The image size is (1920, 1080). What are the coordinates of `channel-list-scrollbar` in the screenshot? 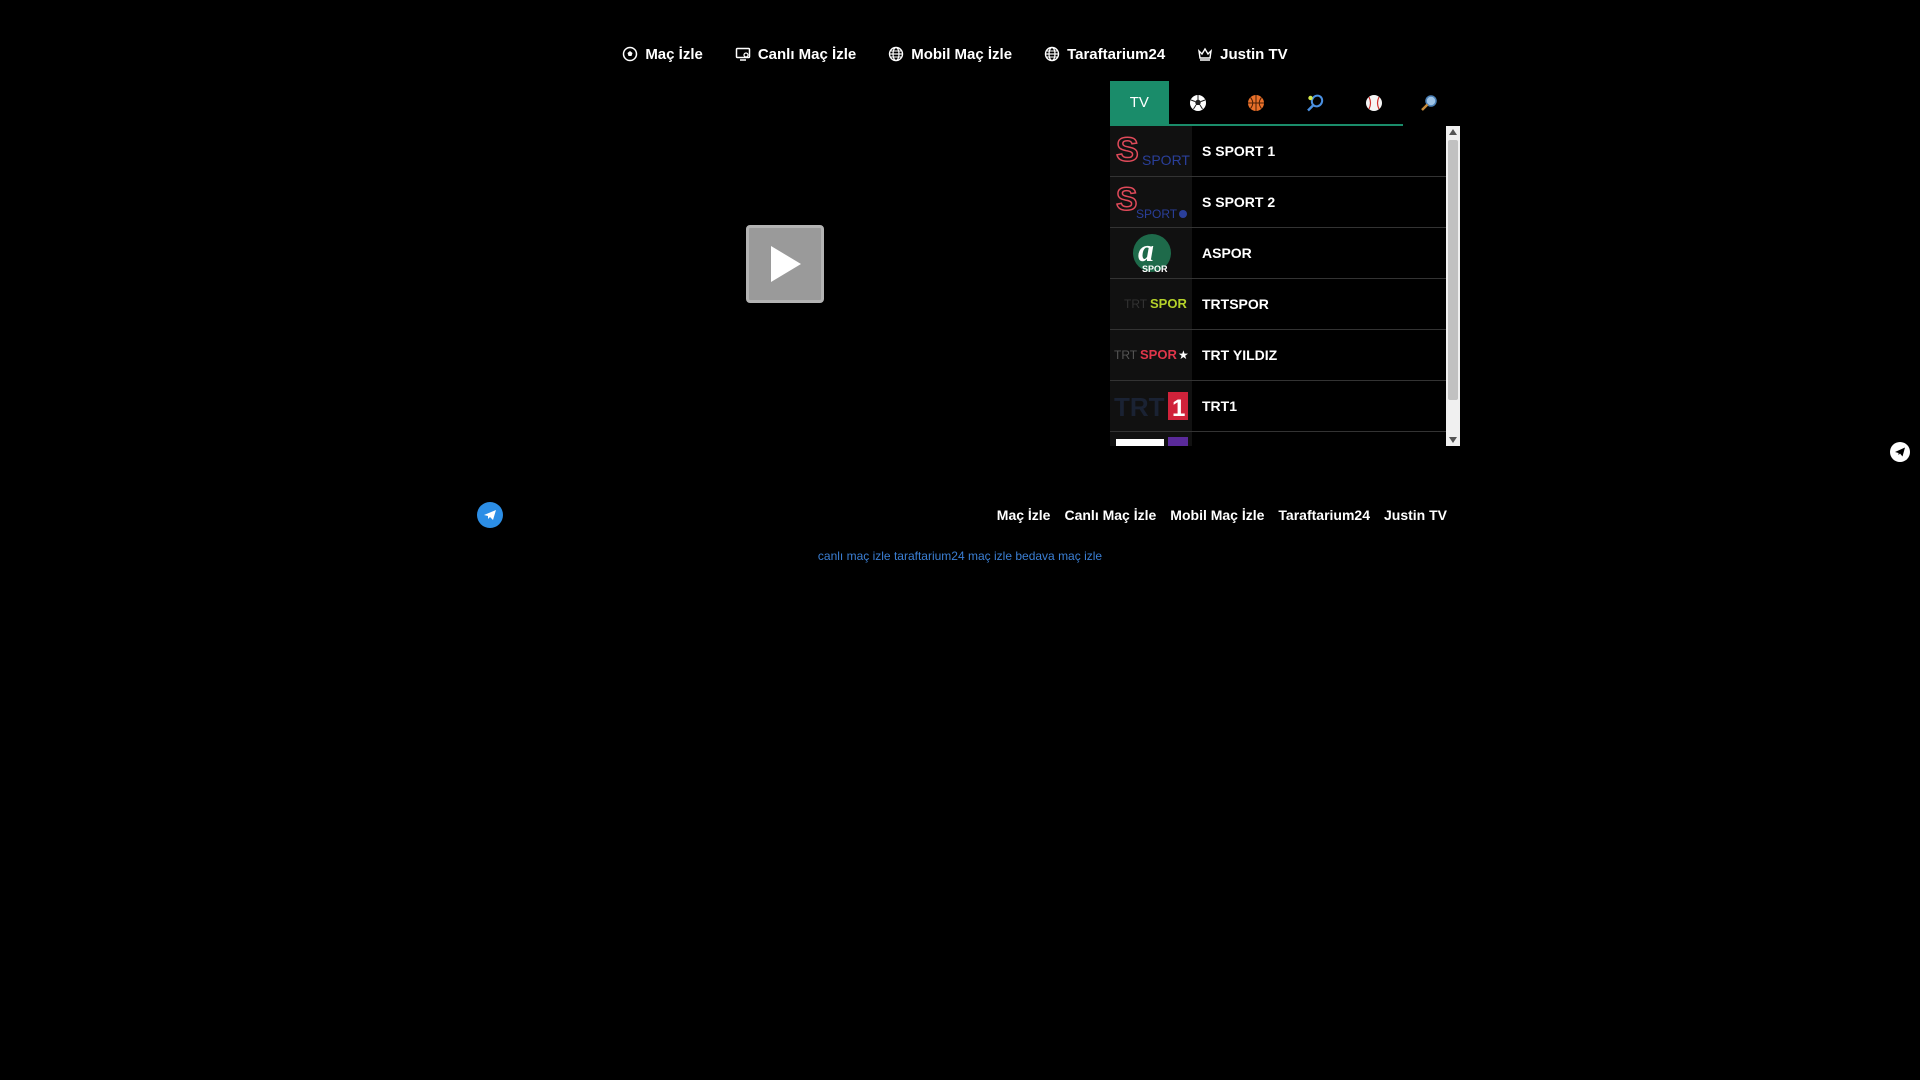 It's located at (1453, 286).